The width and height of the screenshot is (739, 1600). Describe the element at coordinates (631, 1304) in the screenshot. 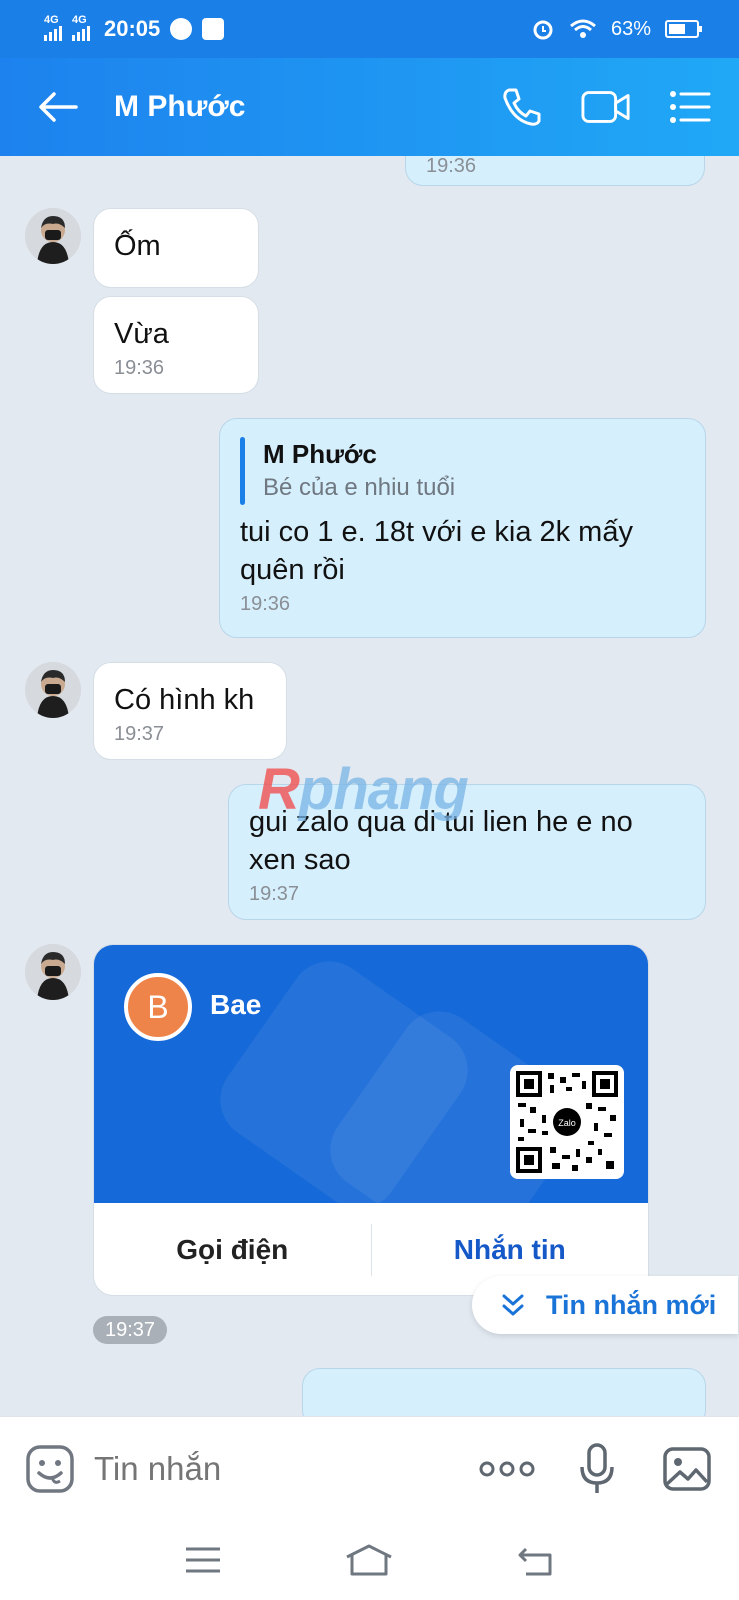

I see `new-message-label: Tin nhắn mới` at that location.